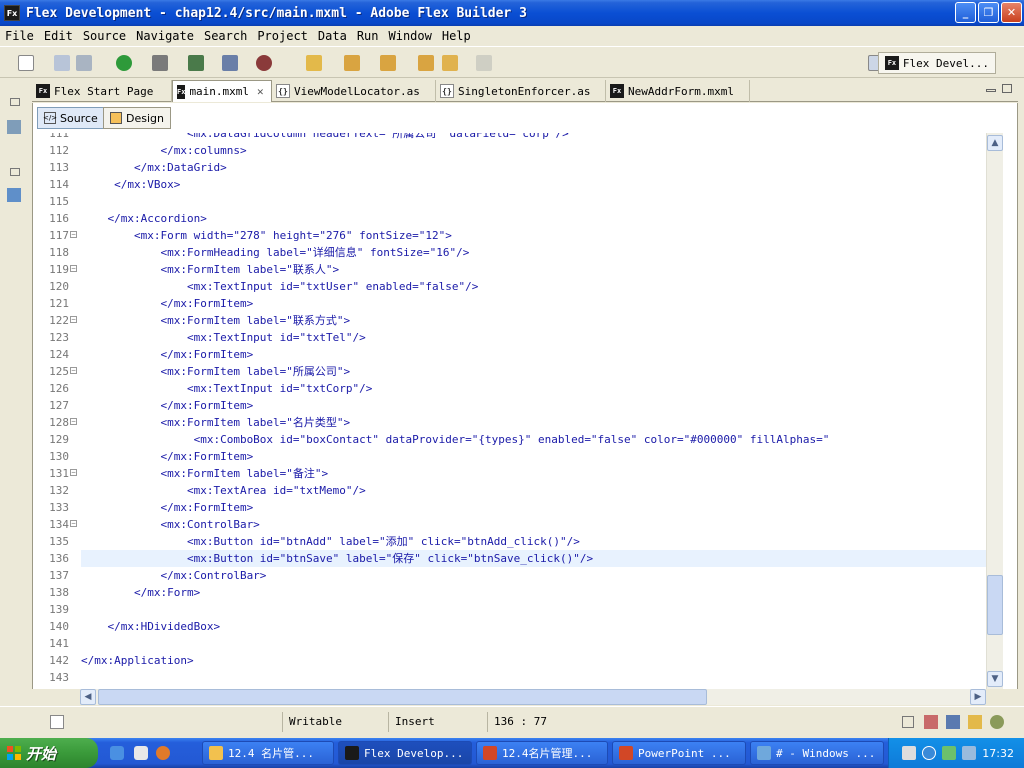 The height and width of the screenshot is (768, 1024). What do you see at coordinates (537, 167) in the screenshot?
I see `code-line: </mx:DataGrid>` at bounding box center [537, 167].